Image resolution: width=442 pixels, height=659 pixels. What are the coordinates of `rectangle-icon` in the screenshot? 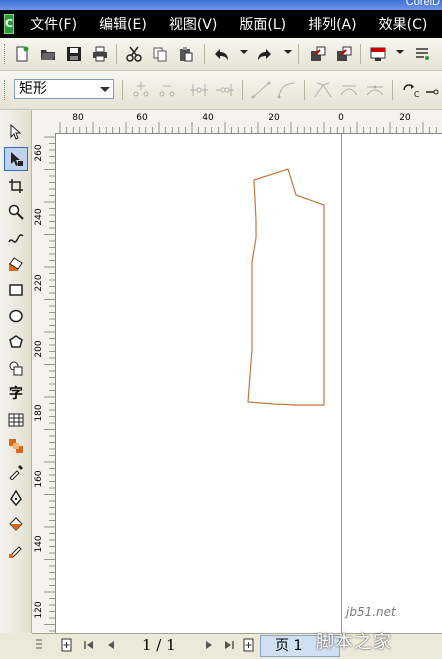 It's located at (16, 290).